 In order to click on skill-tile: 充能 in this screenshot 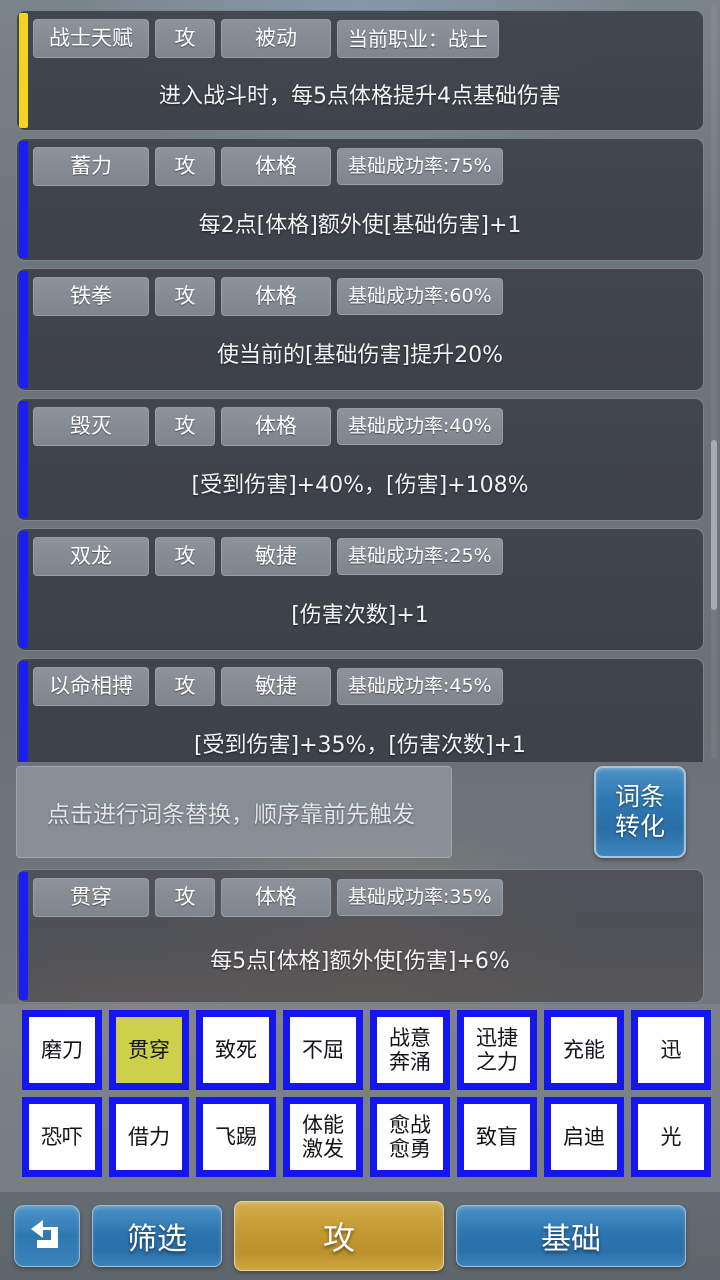, I will do `click(584, 1050)`.